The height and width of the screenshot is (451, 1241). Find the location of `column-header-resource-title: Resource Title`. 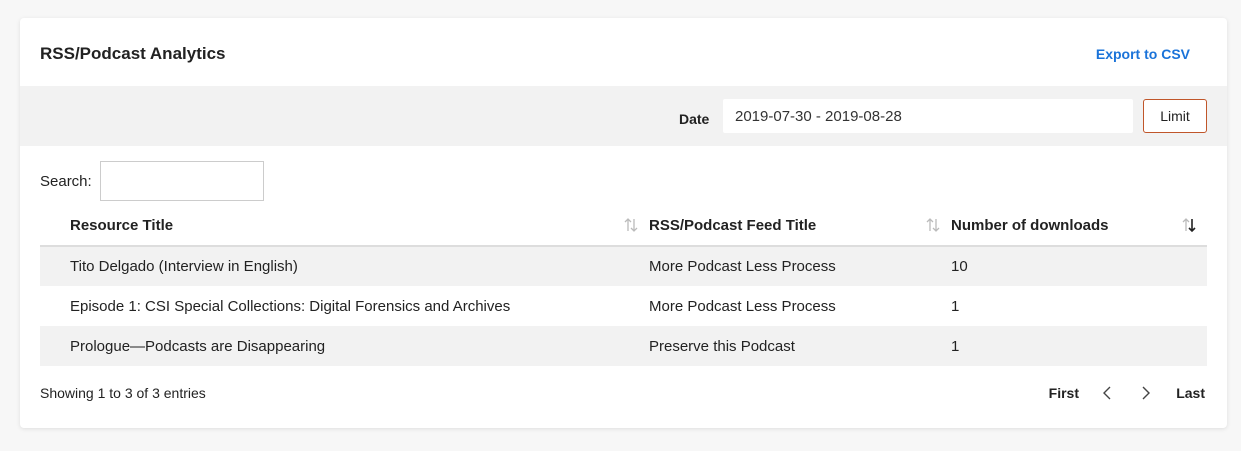

column-header-resource-title: Resource Title is located at coordinates (344, 226).